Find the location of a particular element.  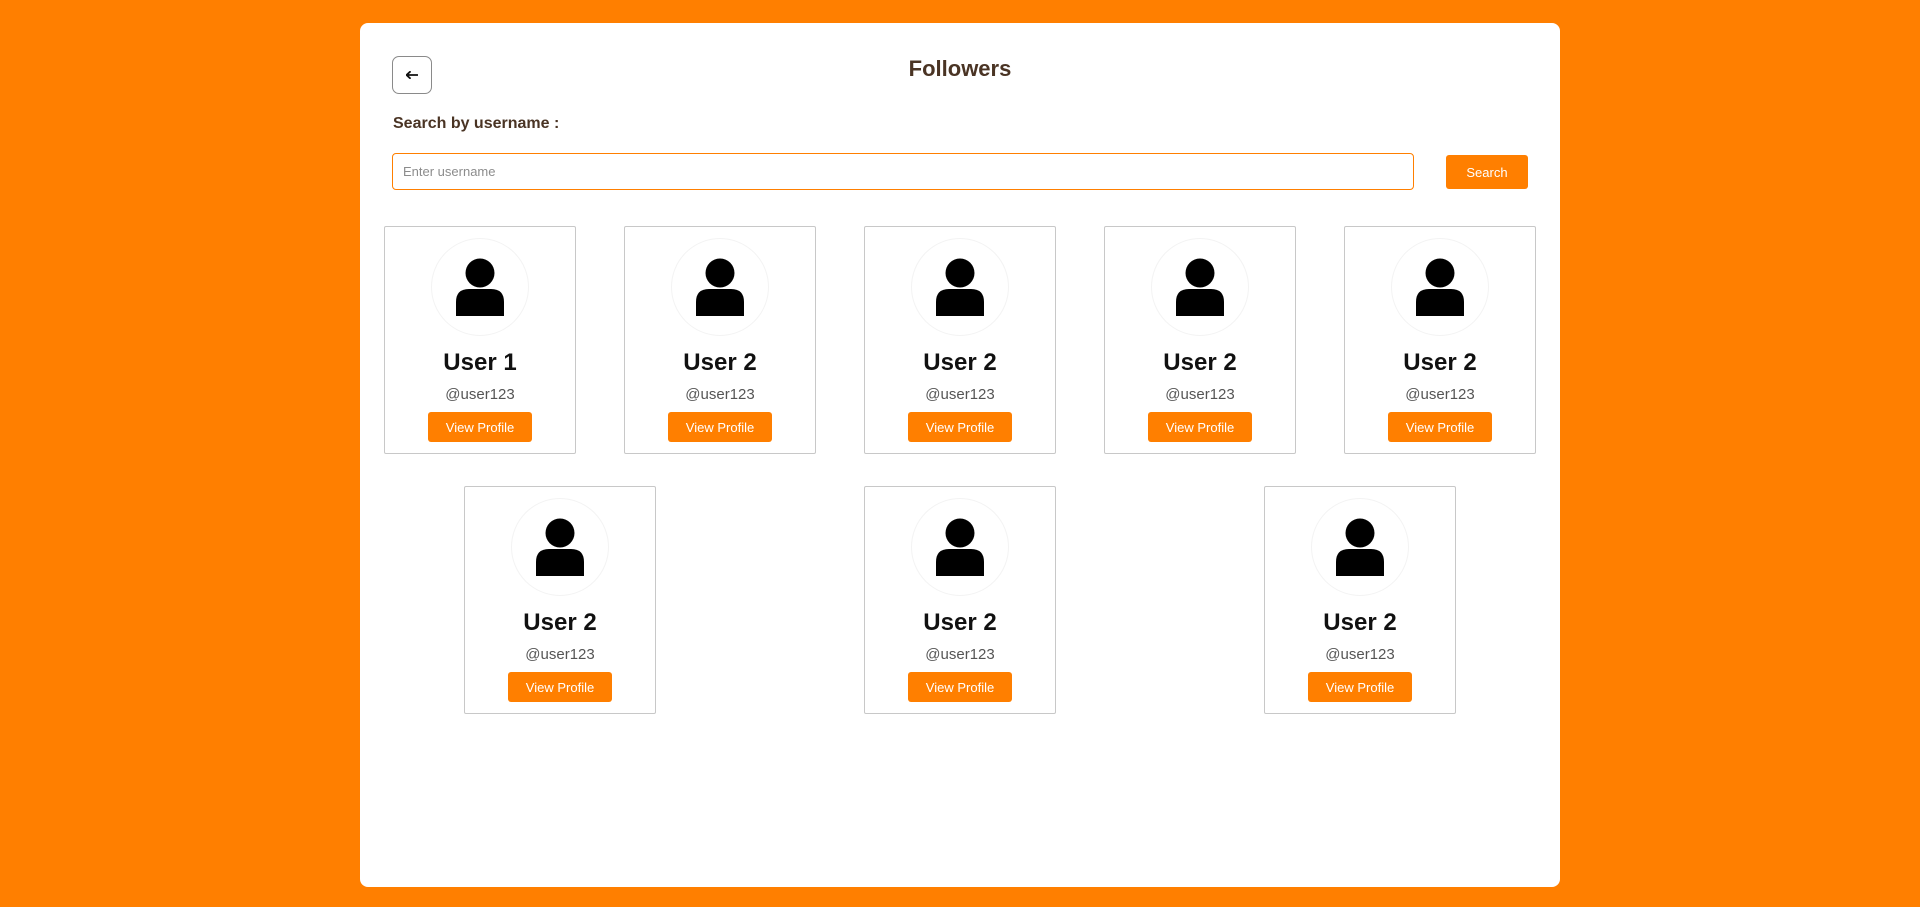

search-label: Search by username : is located at coordinates (476, 123).